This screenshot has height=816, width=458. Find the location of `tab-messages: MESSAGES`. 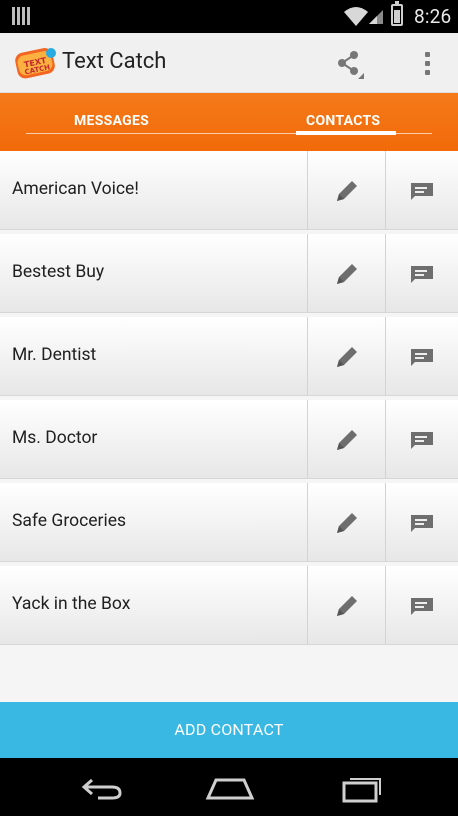

tab-messages: MESSAGES is located at coordinates (111, 121).